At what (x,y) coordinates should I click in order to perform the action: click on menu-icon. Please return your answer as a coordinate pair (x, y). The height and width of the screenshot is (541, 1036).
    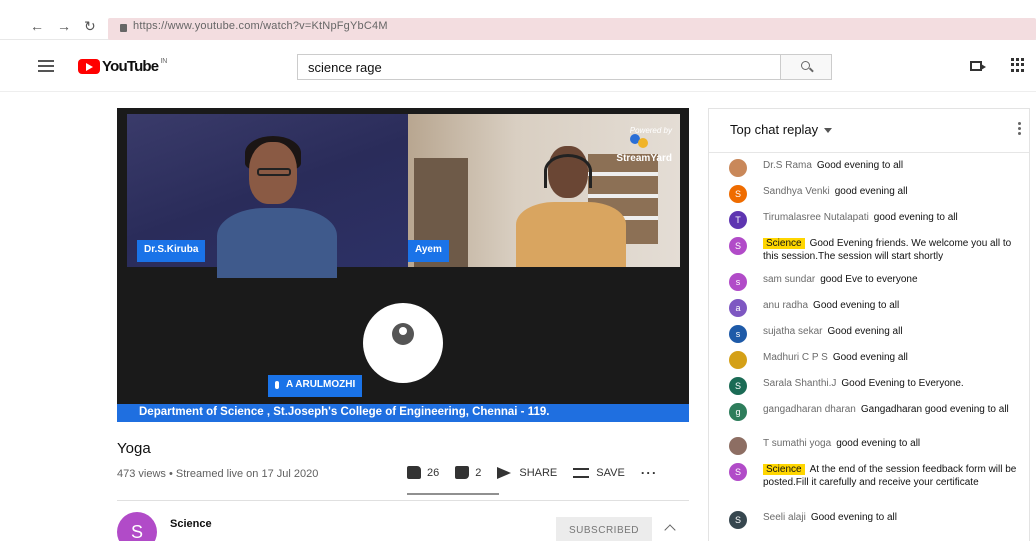
    Looking at the image, I should click on (46, 66).